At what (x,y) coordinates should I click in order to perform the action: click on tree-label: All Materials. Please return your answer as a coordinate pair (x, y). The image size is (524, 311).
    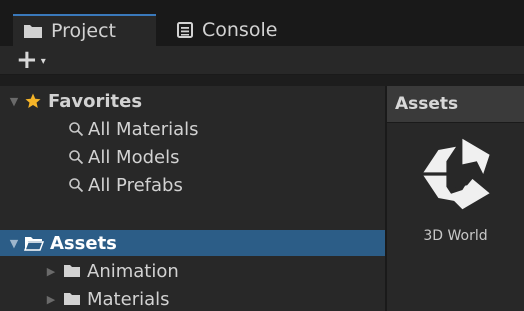
    Looking at the image, I should click on (143, 129).